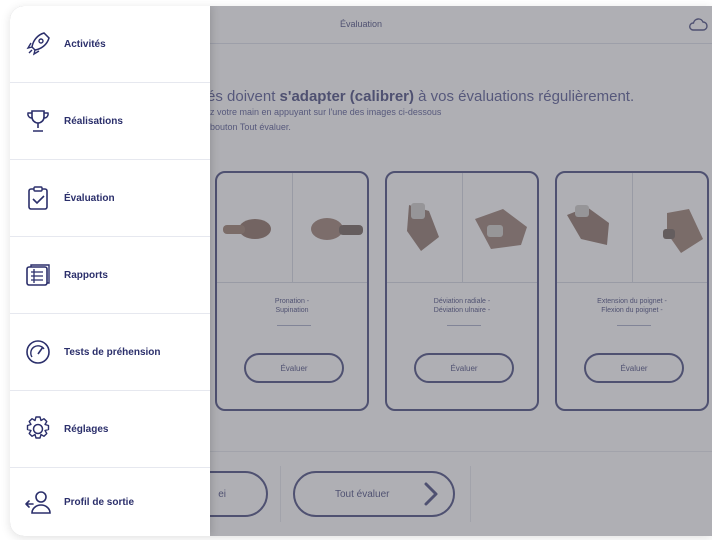 This screenshot has width=712, height=540. I want to click on gauge-icon, so click(38, 352).